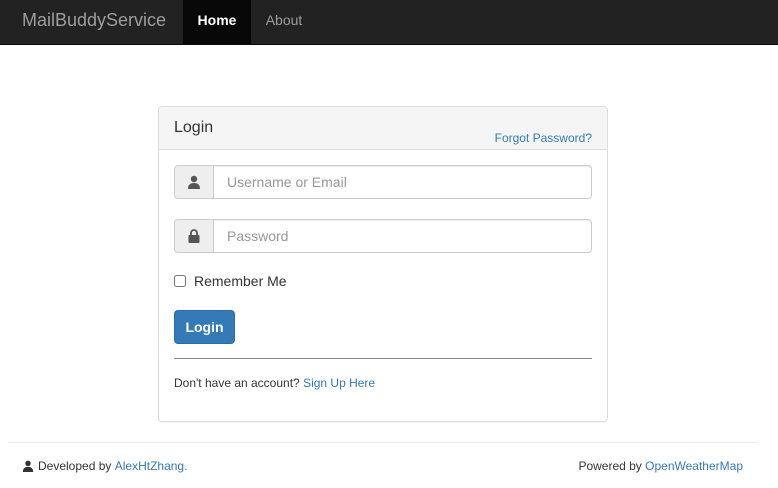 The image size is (778, 488). What do you see at coordinates (94, 22) in the screenshot?
I see `brand-link: MailBuddyService` at bounding box center [94, 22].